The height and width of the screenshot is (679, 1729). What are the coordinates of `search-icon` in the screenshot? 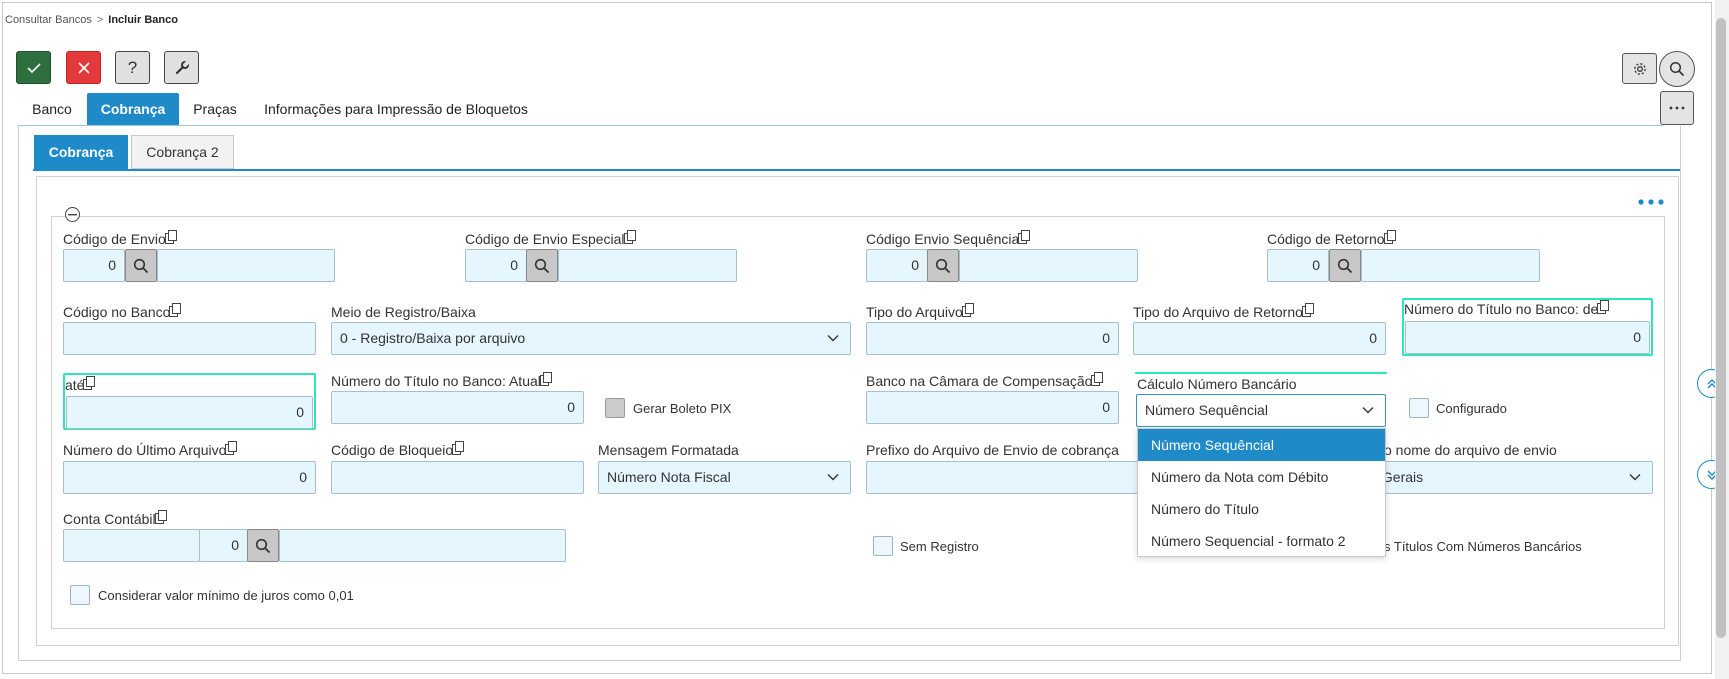 It's located at (1345, 265).